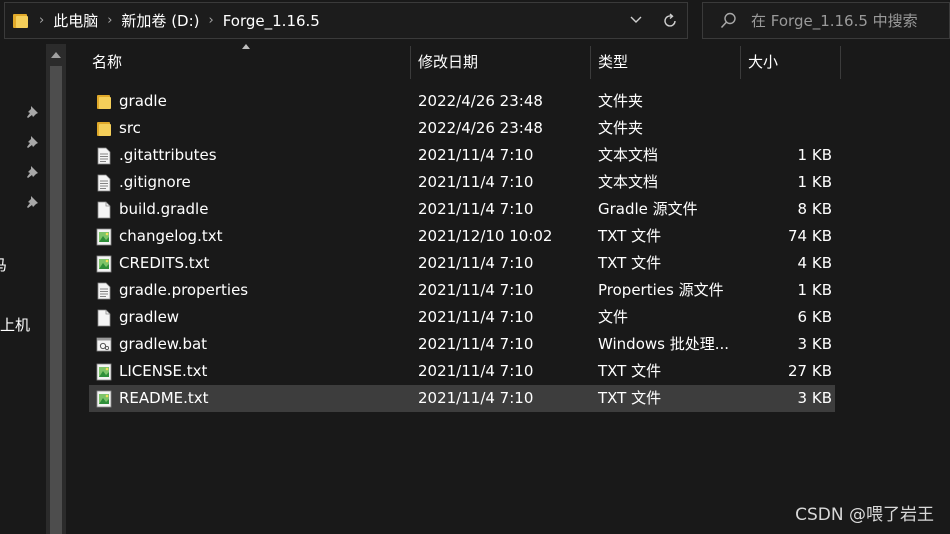 The width and height of the screenshot is (950, 534). I want to click on file-name: LICENSE.txt, so click(163, 371).